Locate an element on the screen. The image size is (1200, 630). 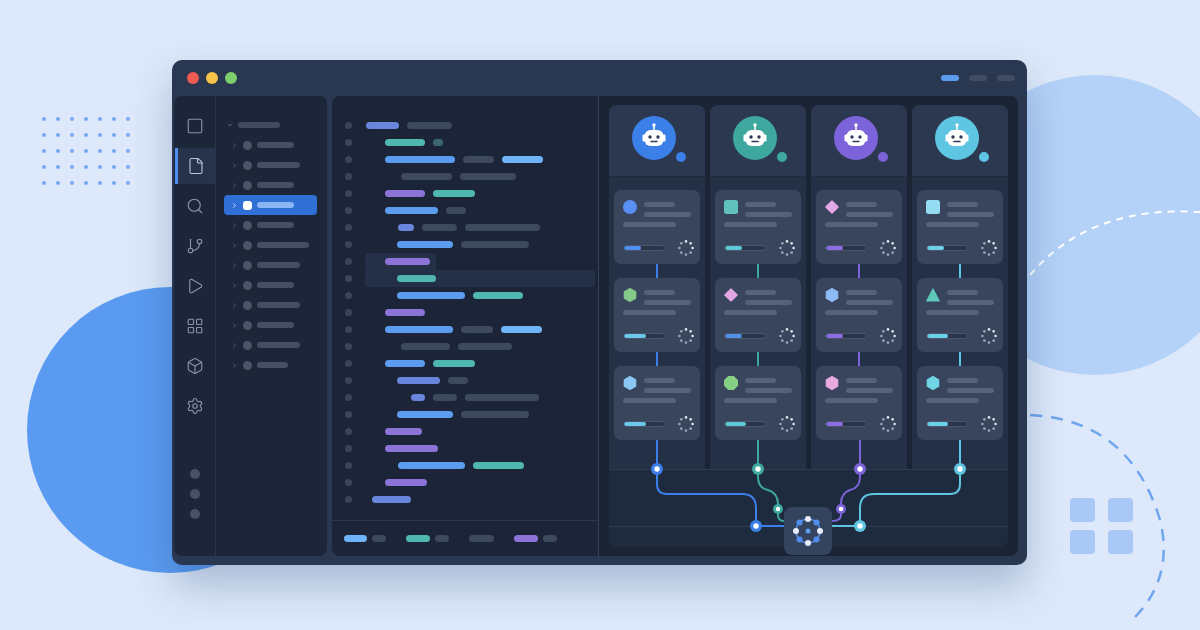
file-icon is located at coordinates (196, 166).